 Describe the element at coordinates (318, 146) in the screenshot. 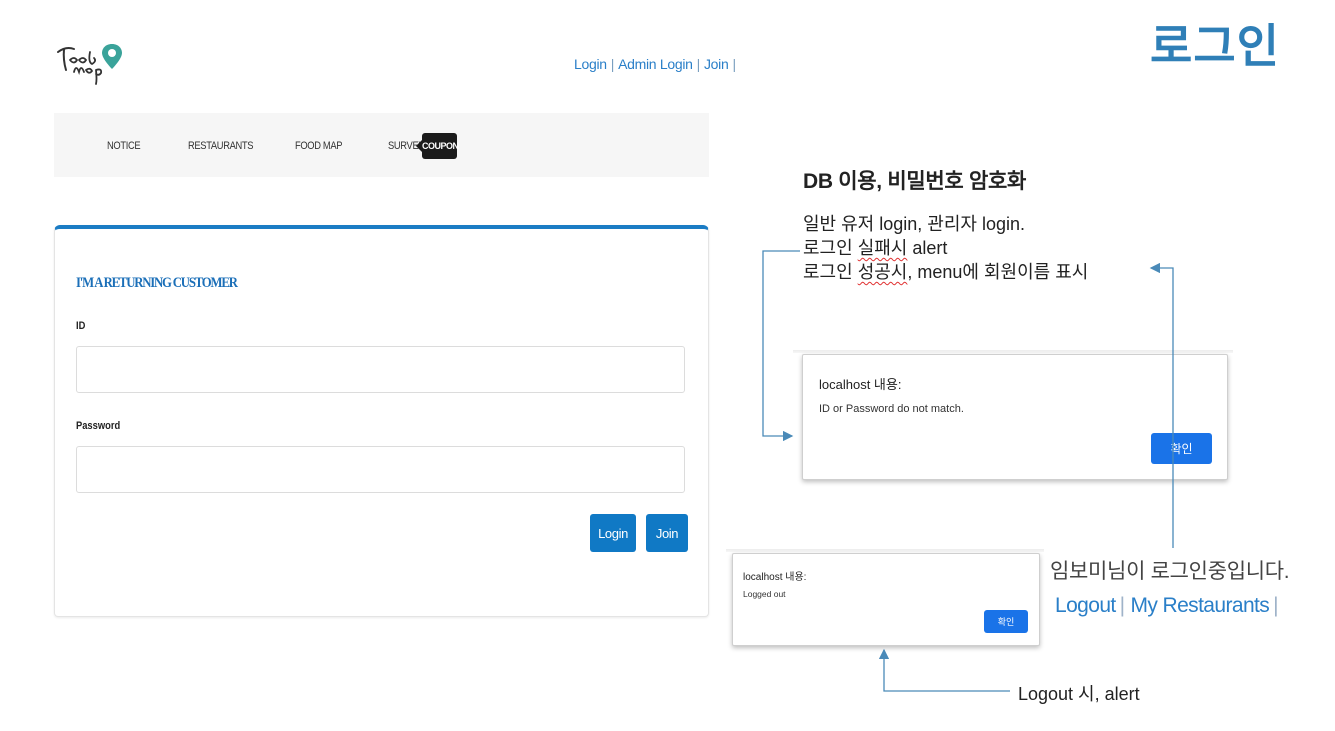

I see `nav-food-map: FOOD MAP` at that location.